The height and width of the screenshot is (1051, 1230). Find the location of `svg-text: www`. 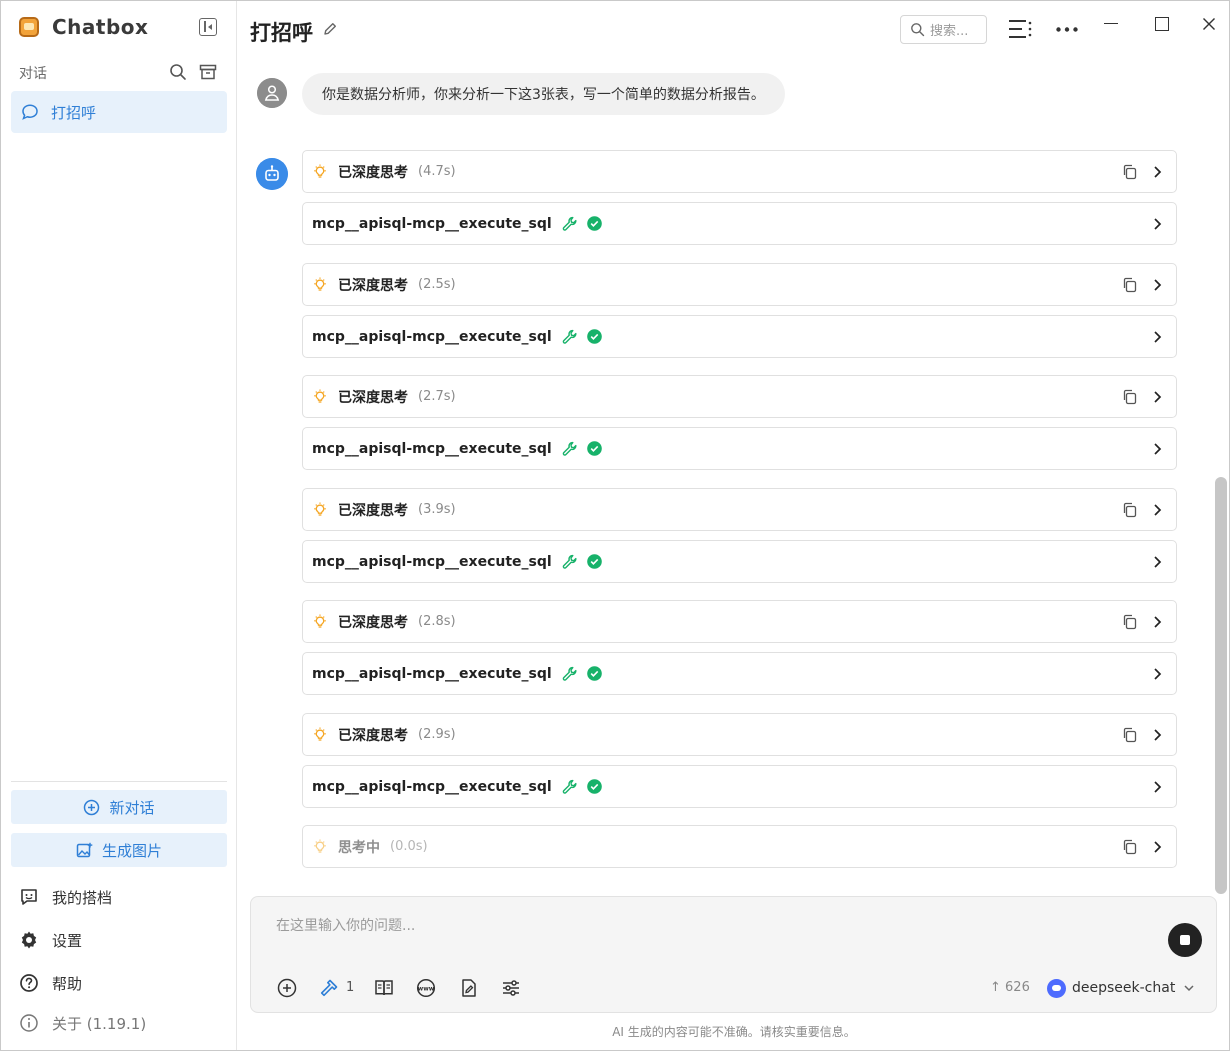

svg-text: www is located at coordinates (426, 988).